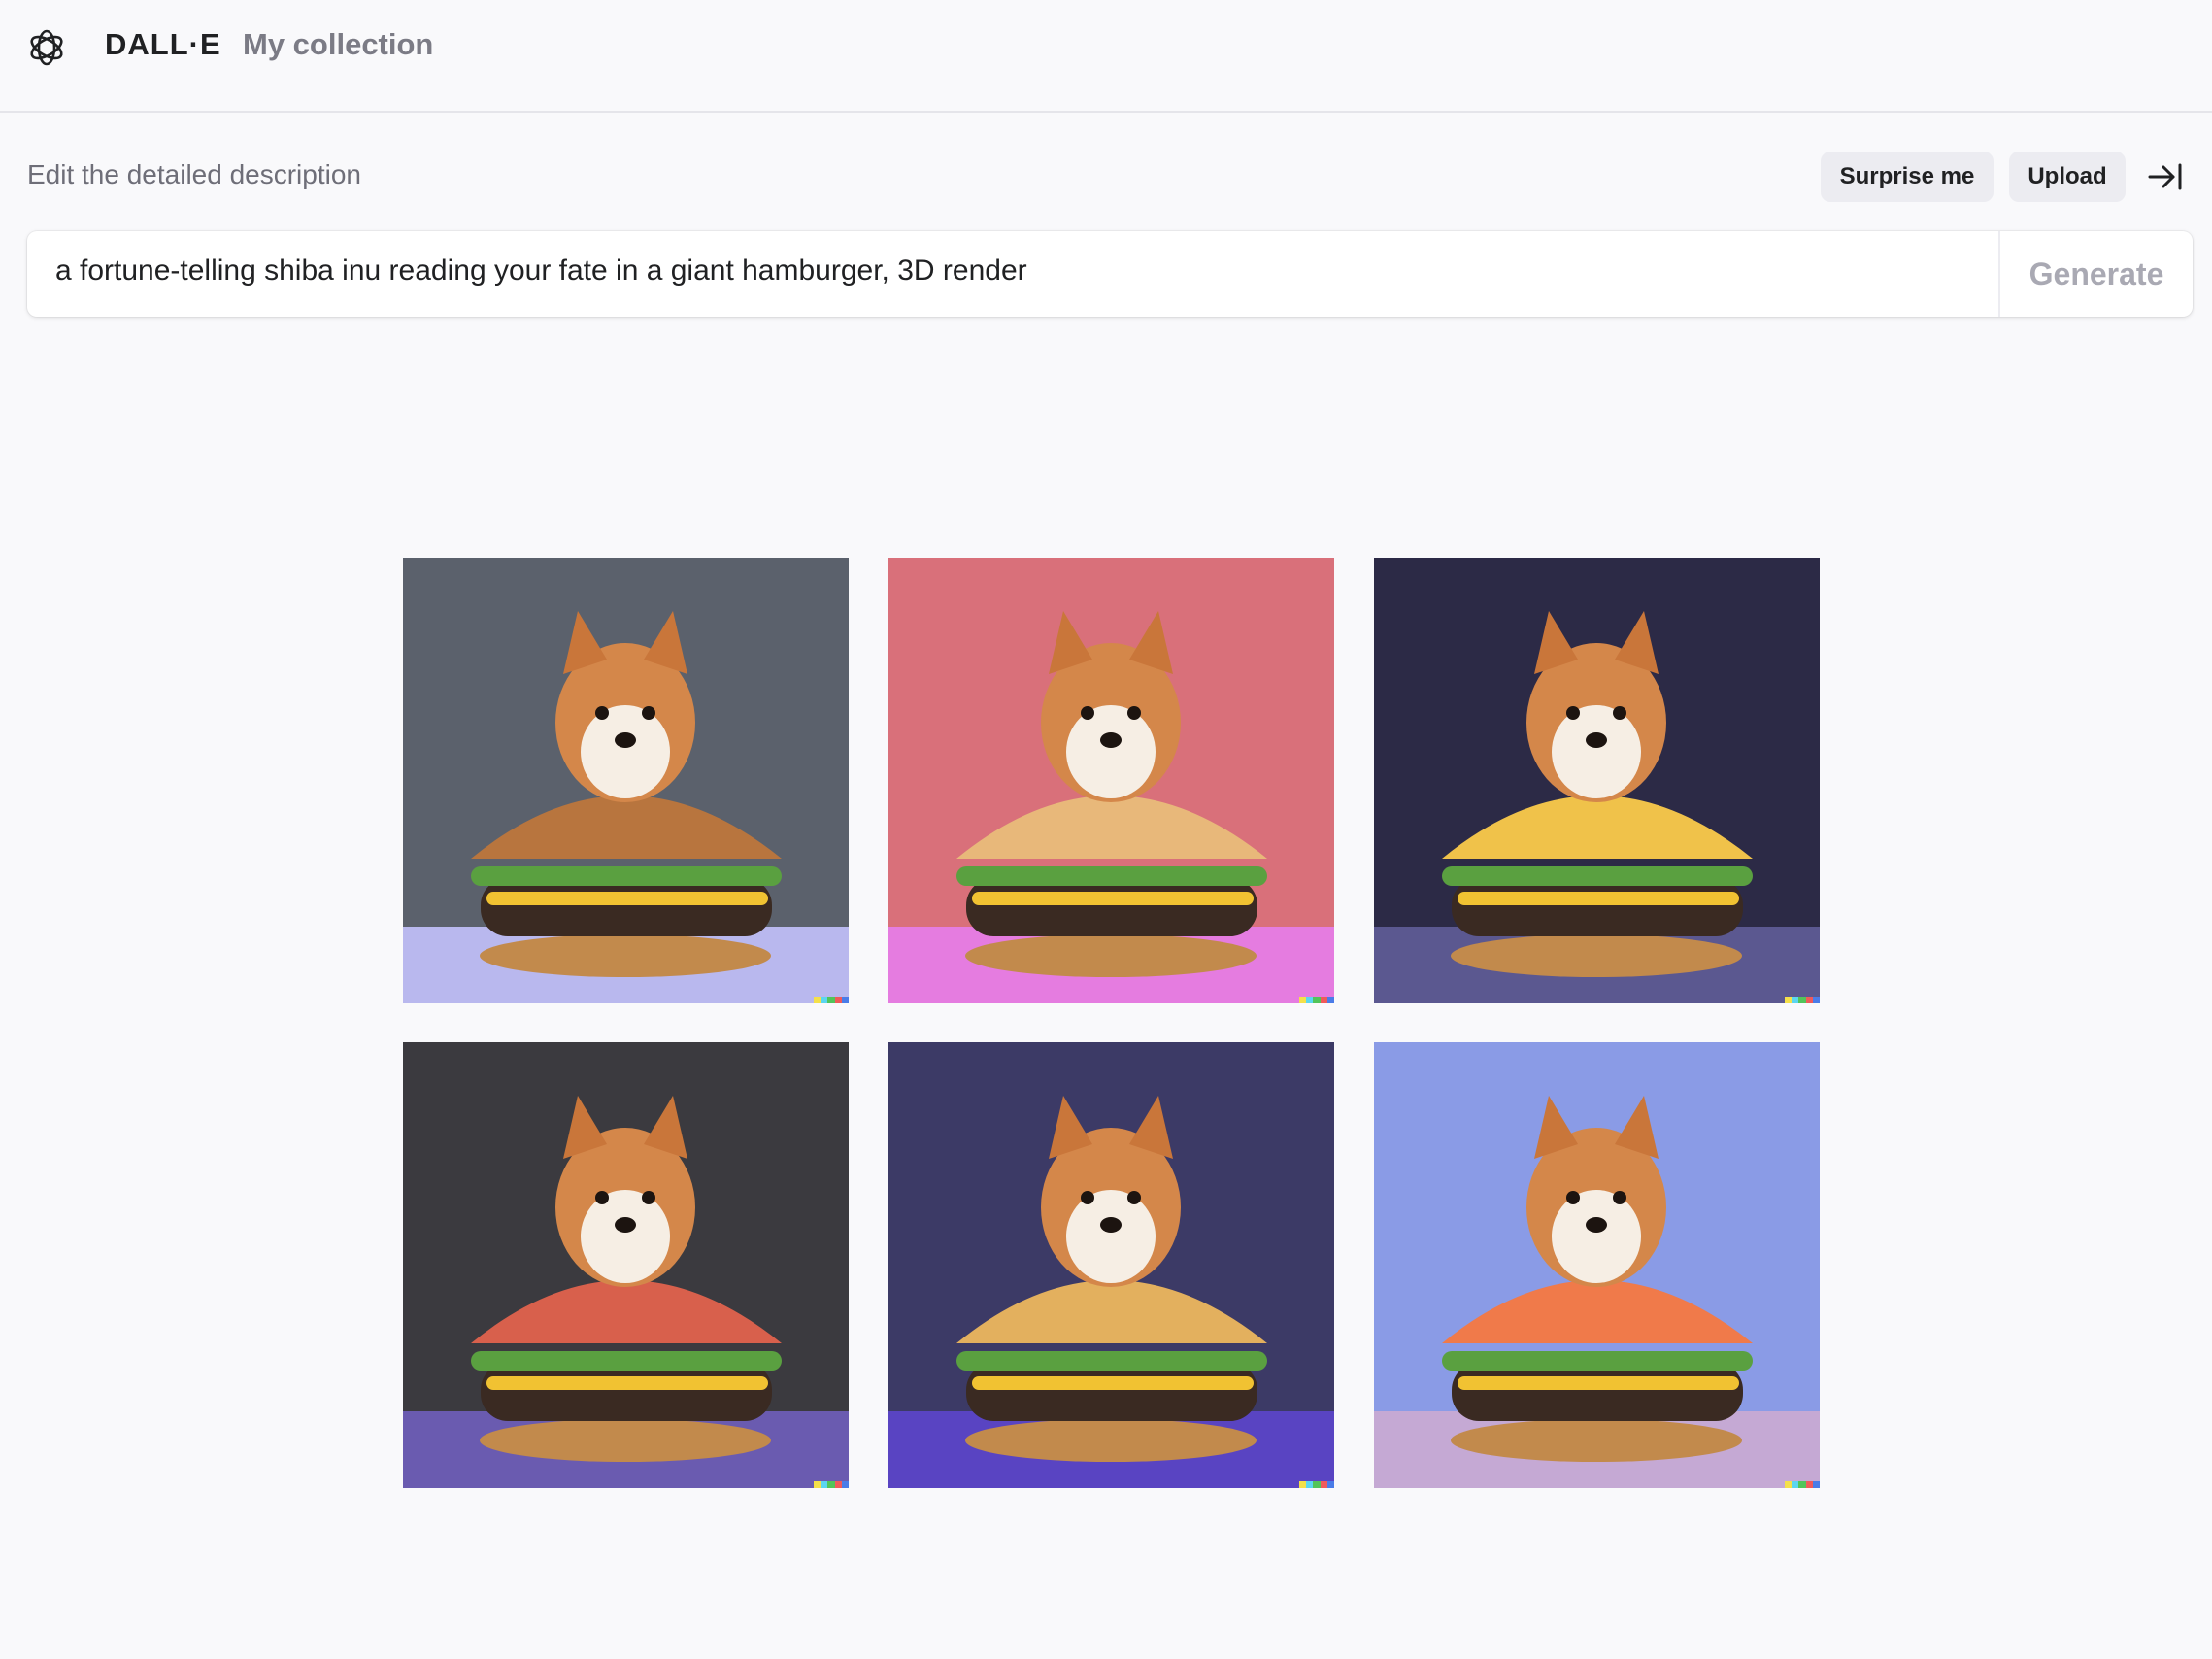 The image size is (2212, 1659). I want to click on brand-title: DALL·E, so click(163, 44).